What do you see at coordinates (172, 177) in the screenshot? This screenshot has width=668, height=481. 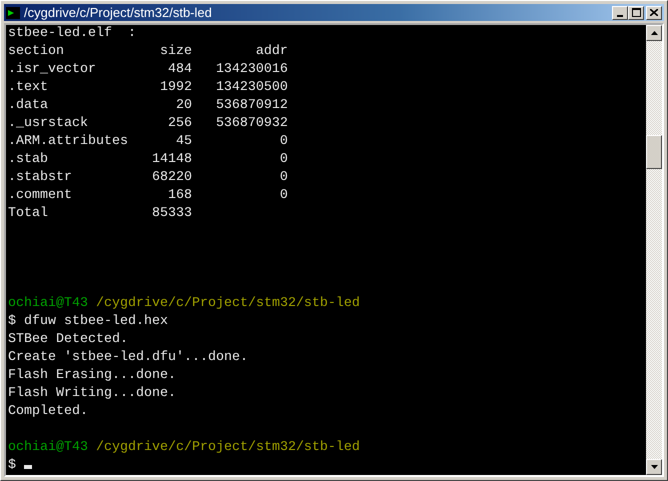 I see `table-cell: 68220` at bounding box center [172, 177].